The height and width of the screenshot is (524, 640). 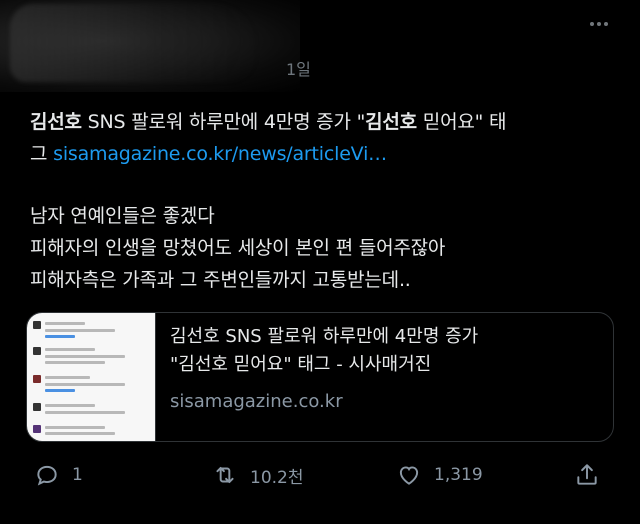 What do you see at coordinates (458, 475) in the screenshot?
I see `like-count: 1,319` at bounding box center [458, 475].